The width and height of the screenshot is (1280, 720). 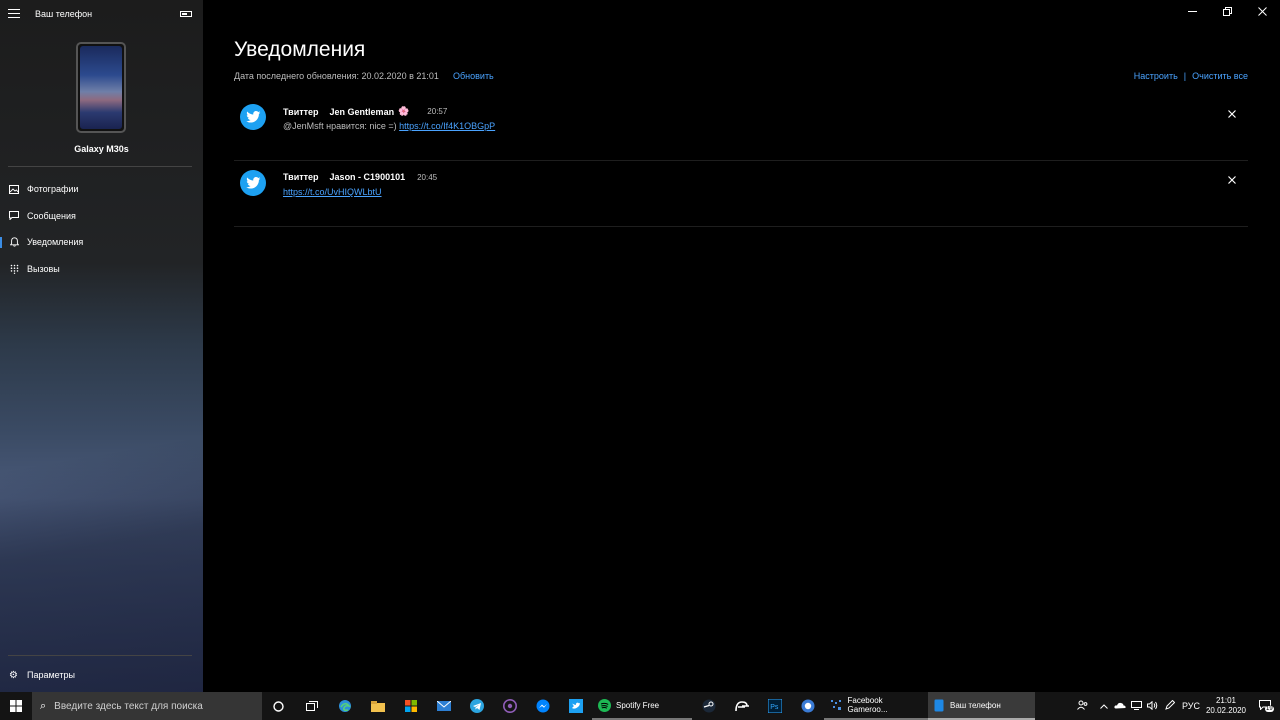 What do you see at coordinates (741, 706) in the screenshot?
I see `app-icon` at bounding box center [741, 706].